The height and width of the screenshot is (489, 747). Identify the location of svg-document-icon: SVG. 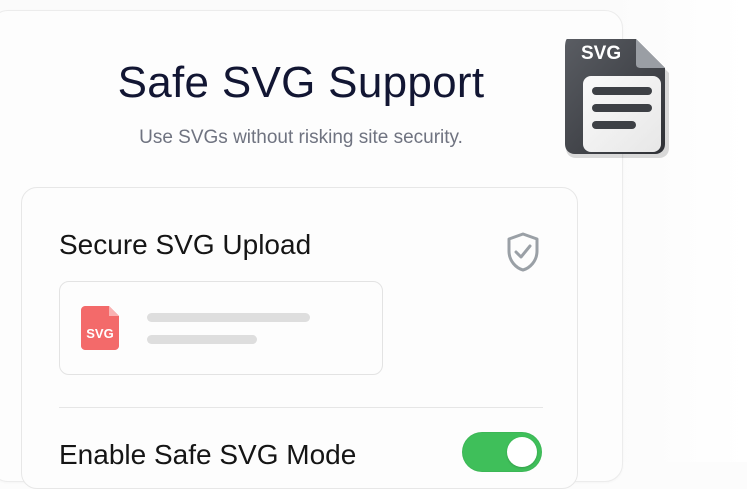
(617, 98).